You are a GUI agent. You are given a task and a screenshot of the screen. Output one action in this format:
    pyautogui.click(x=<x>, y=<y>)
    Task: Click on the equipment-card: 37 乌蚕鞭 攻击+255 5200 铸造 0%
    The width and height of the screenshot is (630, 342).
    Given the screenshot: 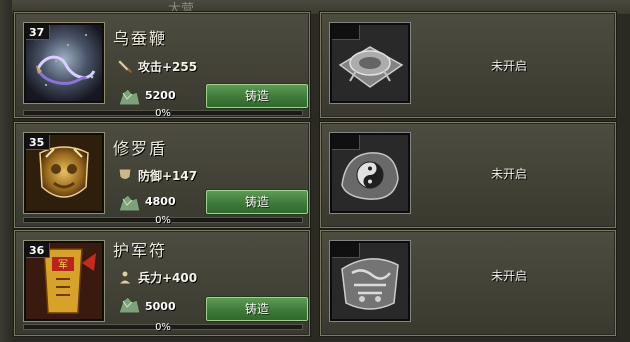 What is the action you would take?
    pyautogui.click(x=162, y=65)
    